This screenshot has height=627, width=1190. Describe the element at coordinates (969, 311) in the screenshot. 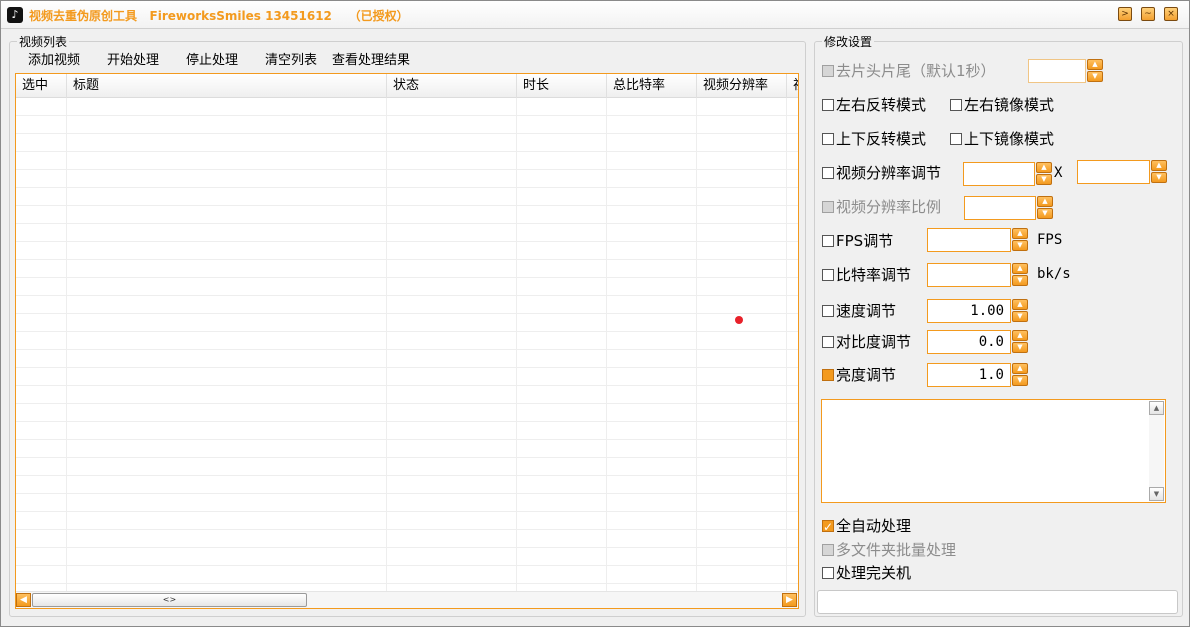

I see `speed-input: 1.00` at that location.